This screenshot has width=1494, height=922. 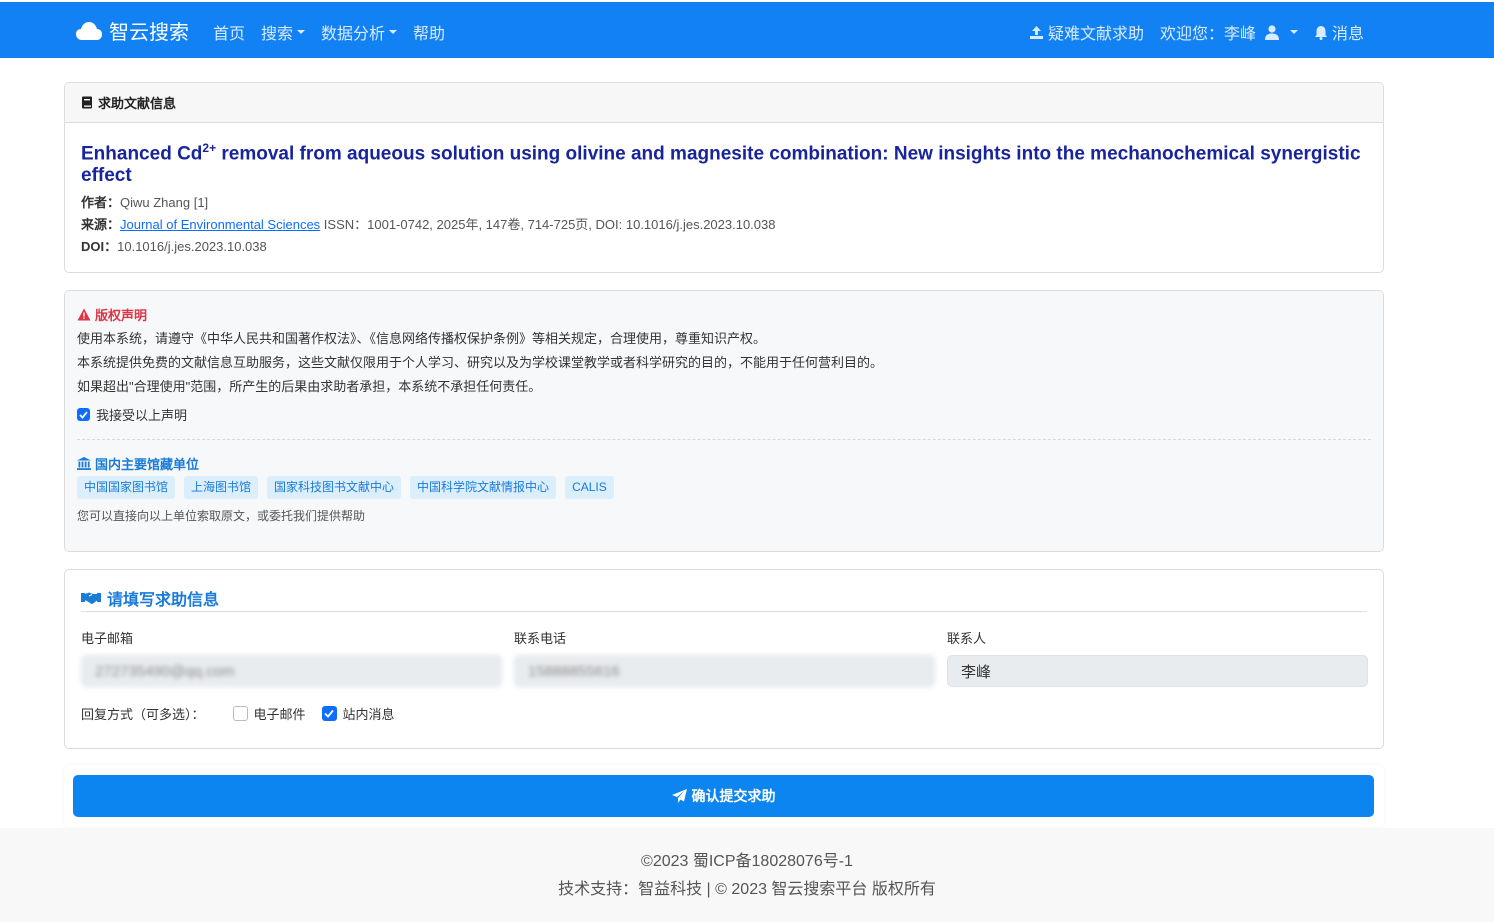 What do you see at coordinates (89, 30) in the screenshot?
I see `cloud-icon` at bounding box center [89, 30].